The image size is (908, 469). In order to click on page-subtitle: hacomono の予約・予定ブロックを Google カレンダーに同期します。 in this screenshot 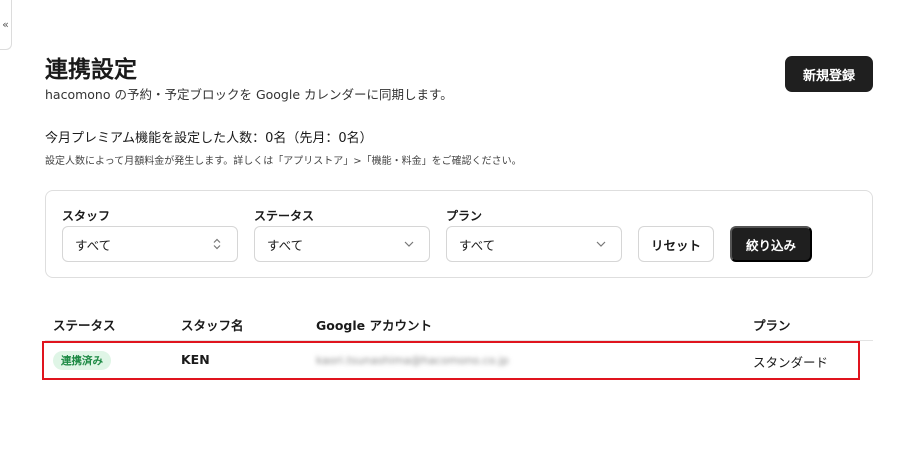, I will do `click(249, 94)`.